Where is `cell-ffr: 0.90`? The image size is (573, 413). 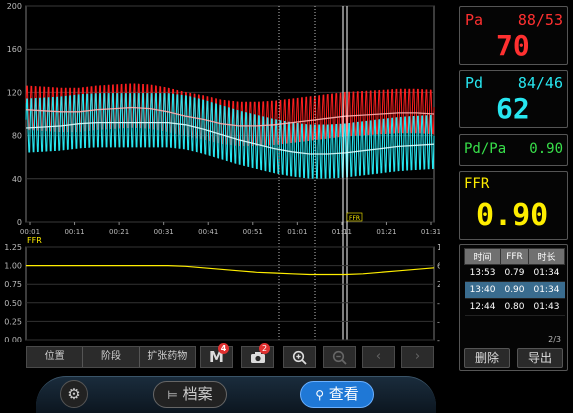
cell-ffr: 0.90 is located at coordinates (514, 290).